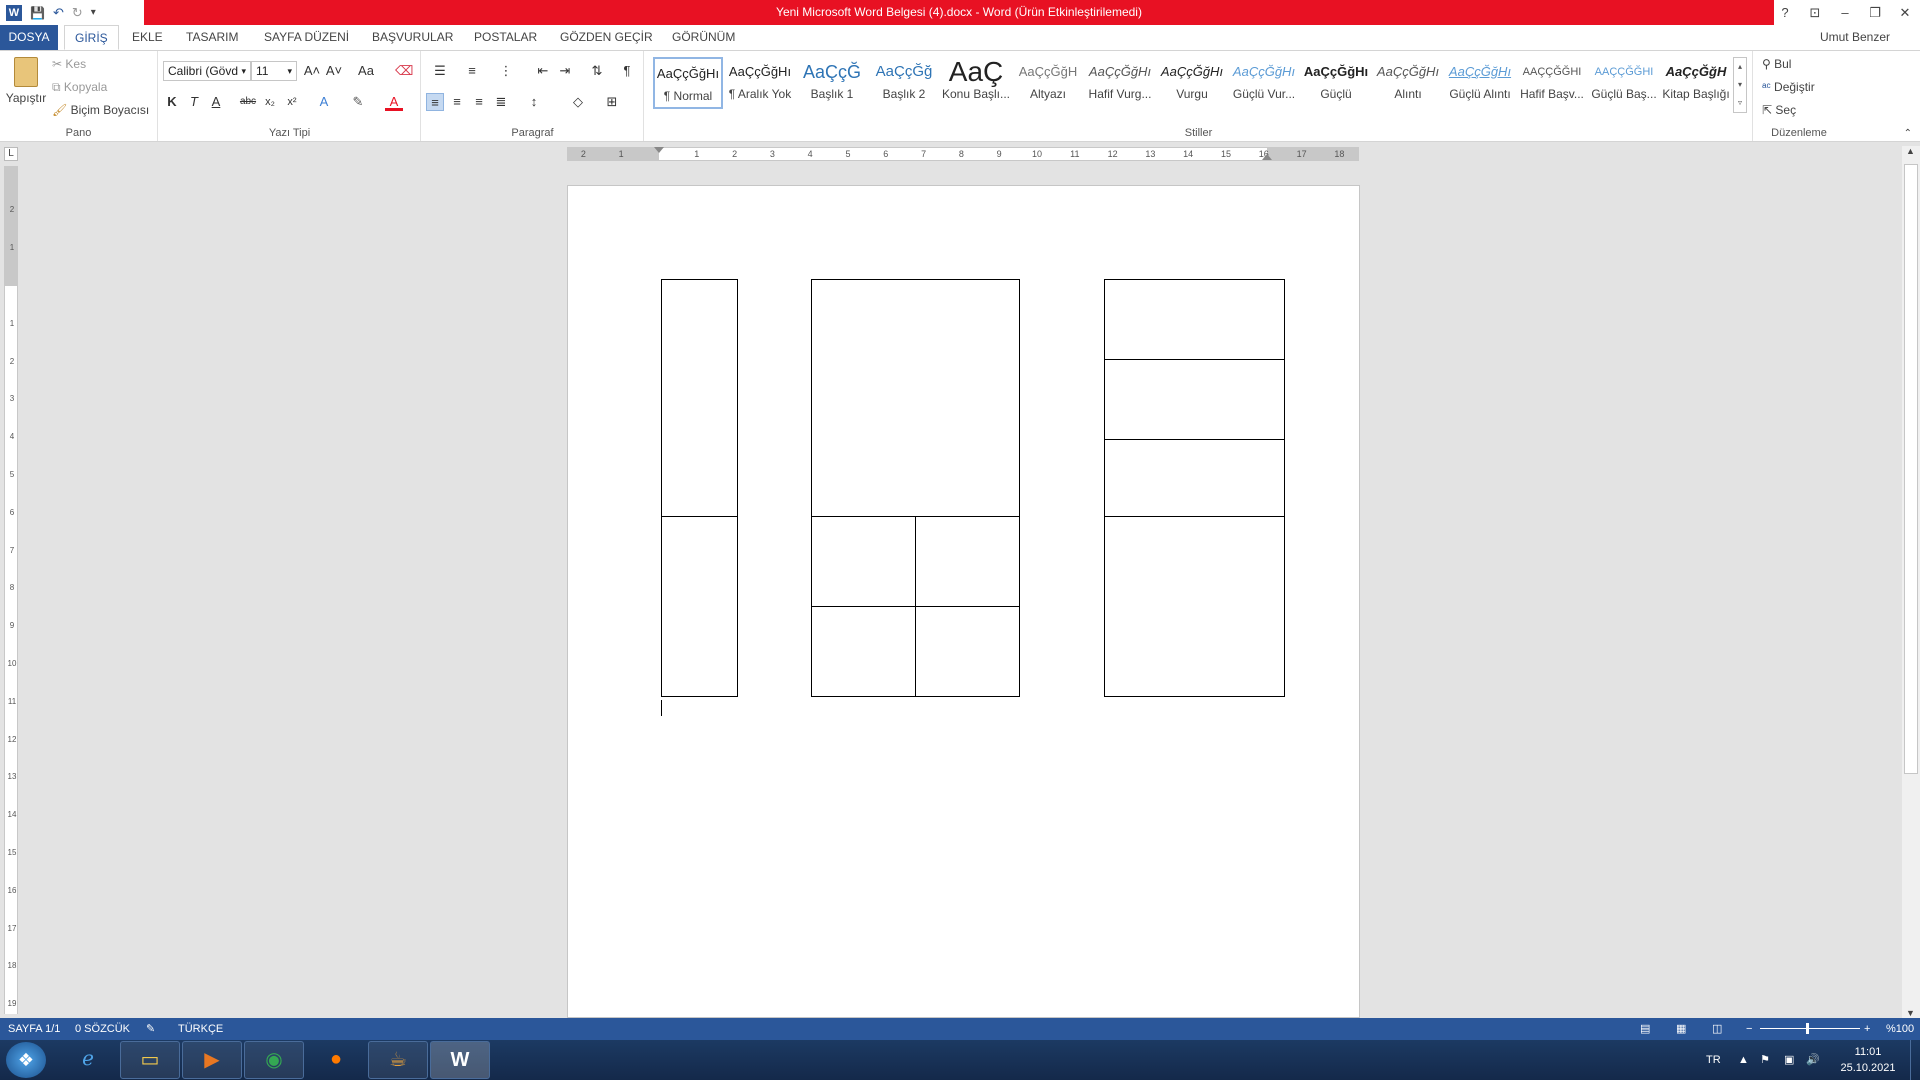 Image resolution: width=1920 pixels, height=1080 pixels. I want to click on tab-file: DOSYA, so click(29, 37).